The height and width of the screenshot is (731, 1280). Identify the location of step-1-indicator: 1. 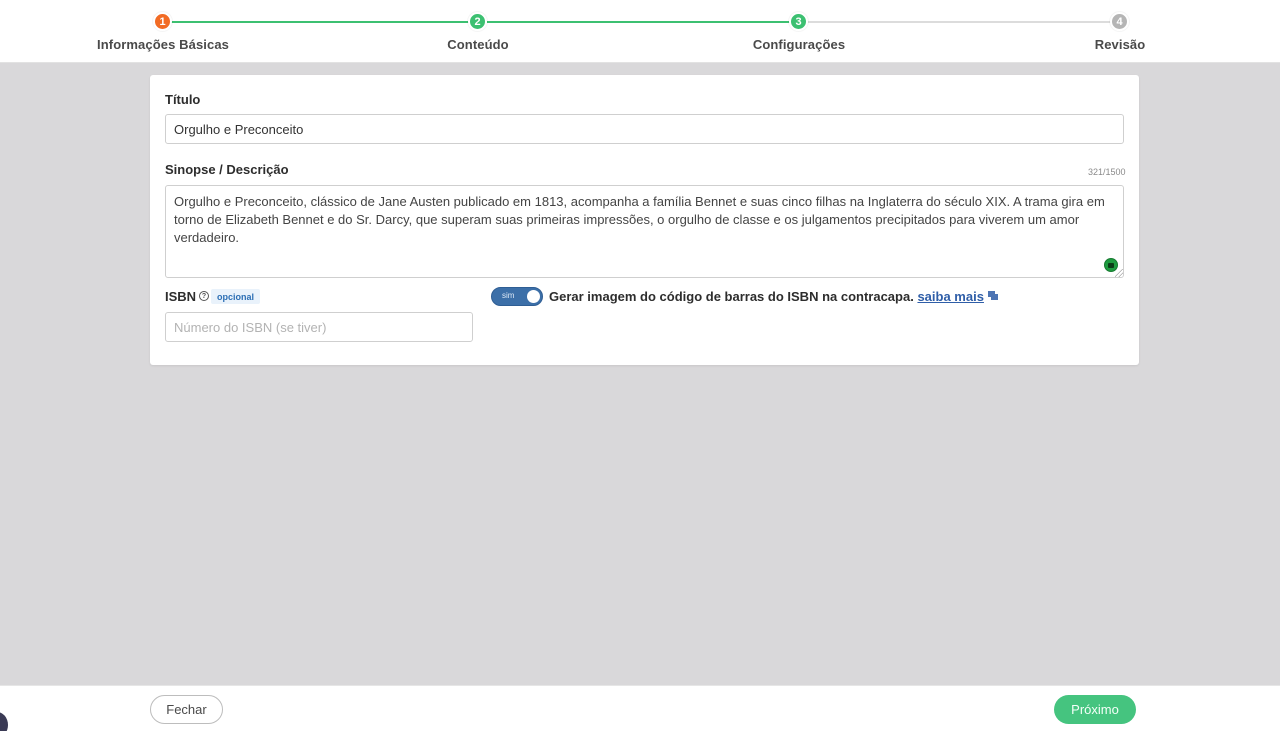
(162, 21).